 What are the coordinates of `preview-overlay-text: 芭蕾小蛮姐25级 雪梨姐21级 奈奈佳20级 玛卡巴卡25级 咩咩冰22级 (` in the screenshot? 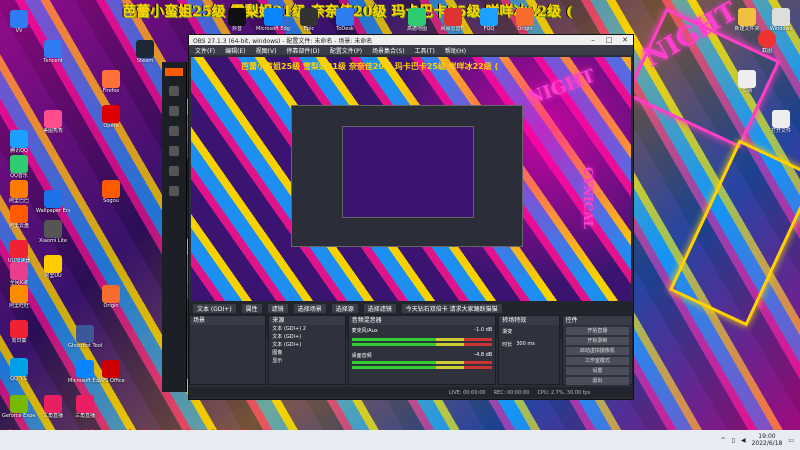 It's located at (370, 66).